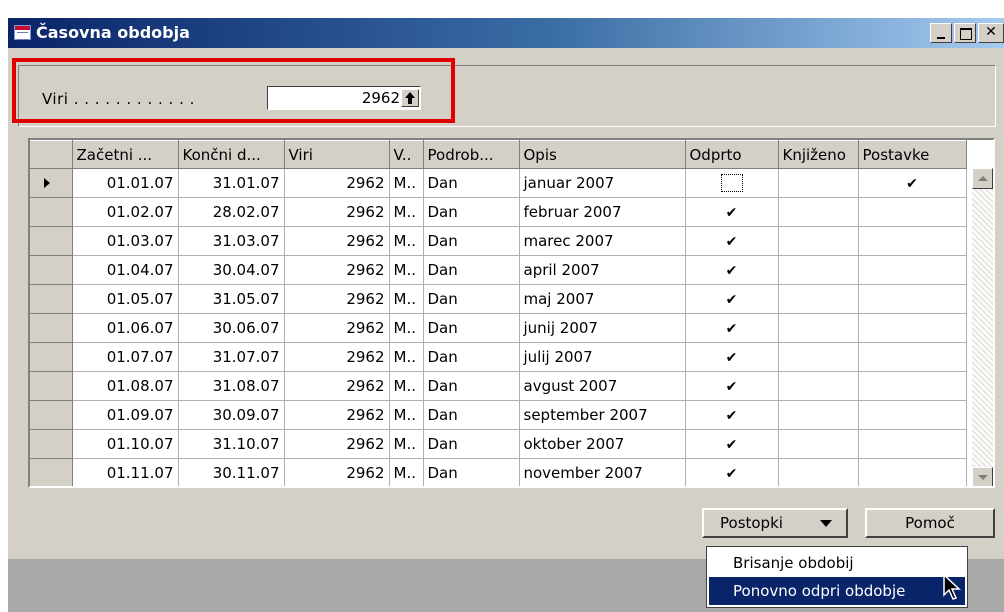  I want to click on end-date-cell: 31.08.07, so click(231, 386).